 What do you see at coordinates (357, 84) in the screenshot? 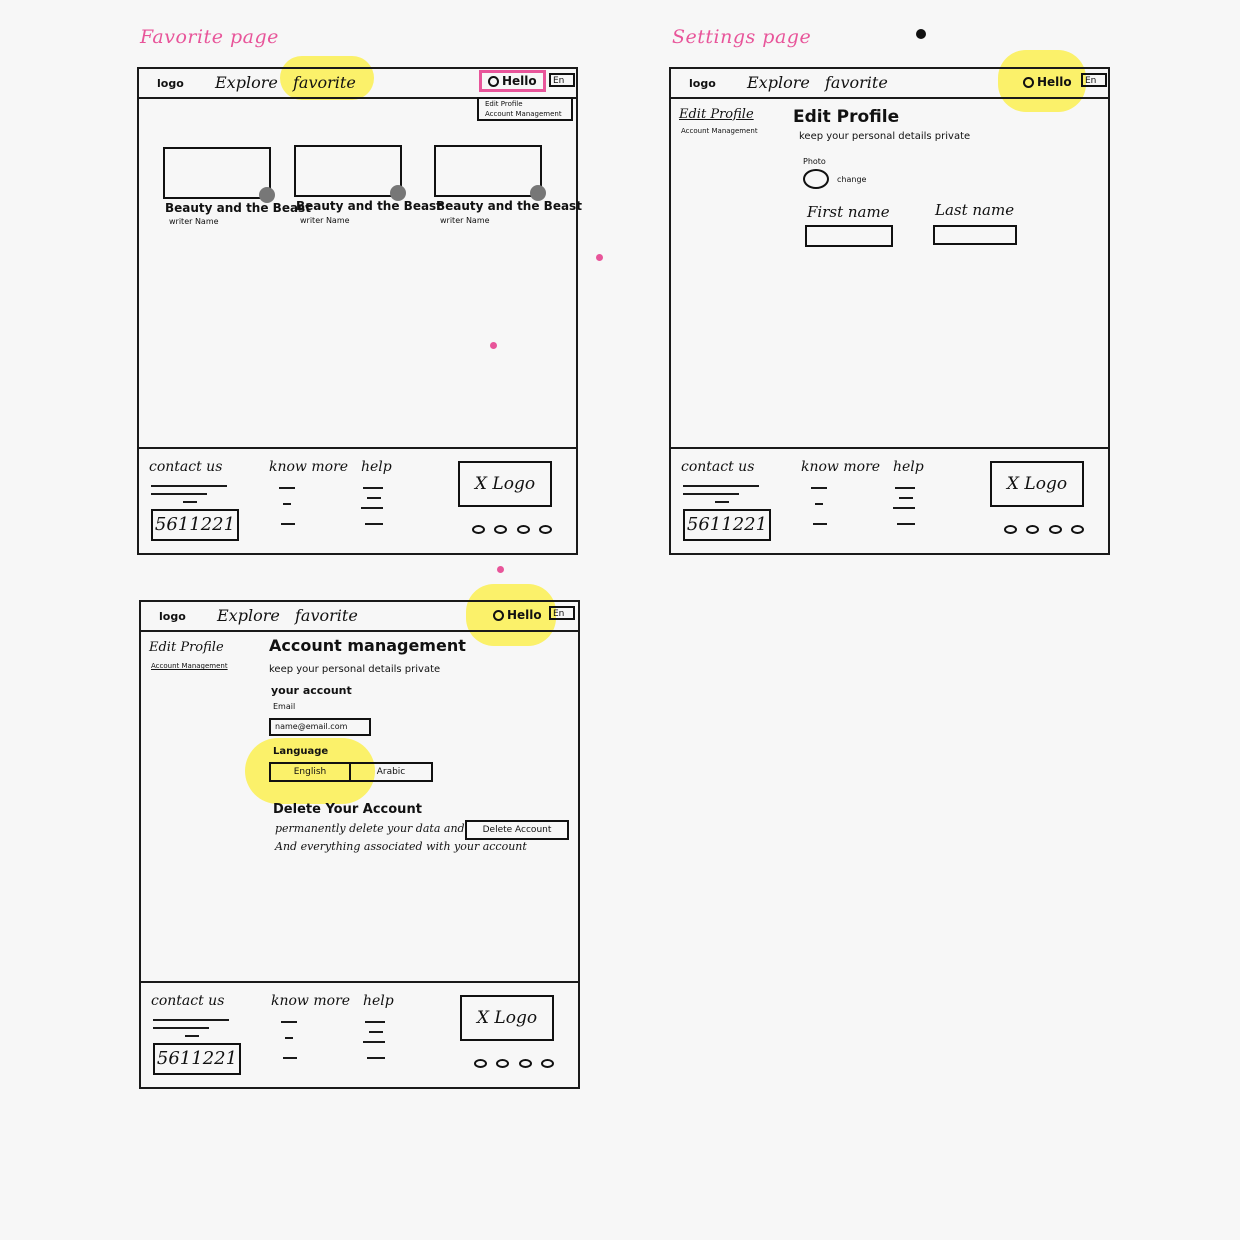
I see `navbar: logo Explore favorite Hello En` at bounding box center [357, 84].